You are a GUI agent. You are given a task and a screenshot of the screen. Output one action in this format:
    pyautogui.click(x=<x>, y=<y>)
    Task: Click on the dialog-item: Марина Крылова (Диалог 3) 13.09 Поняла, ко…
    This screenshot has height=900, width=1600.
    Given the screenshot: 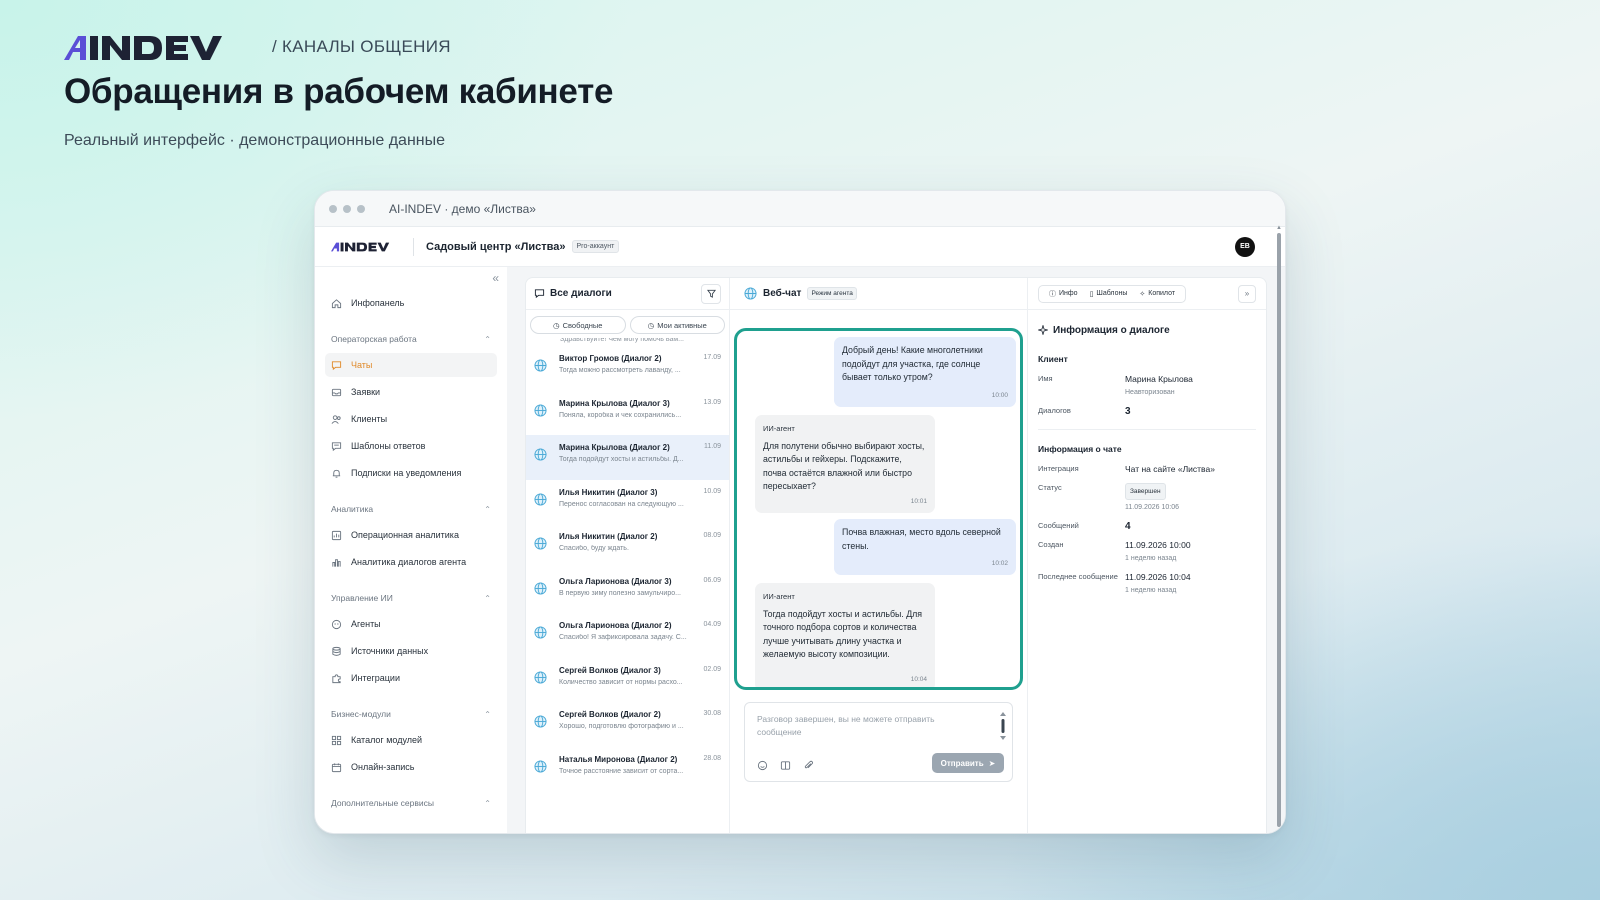 What is the action you would take?
    pyautogui.click(x=627, y=413)
    